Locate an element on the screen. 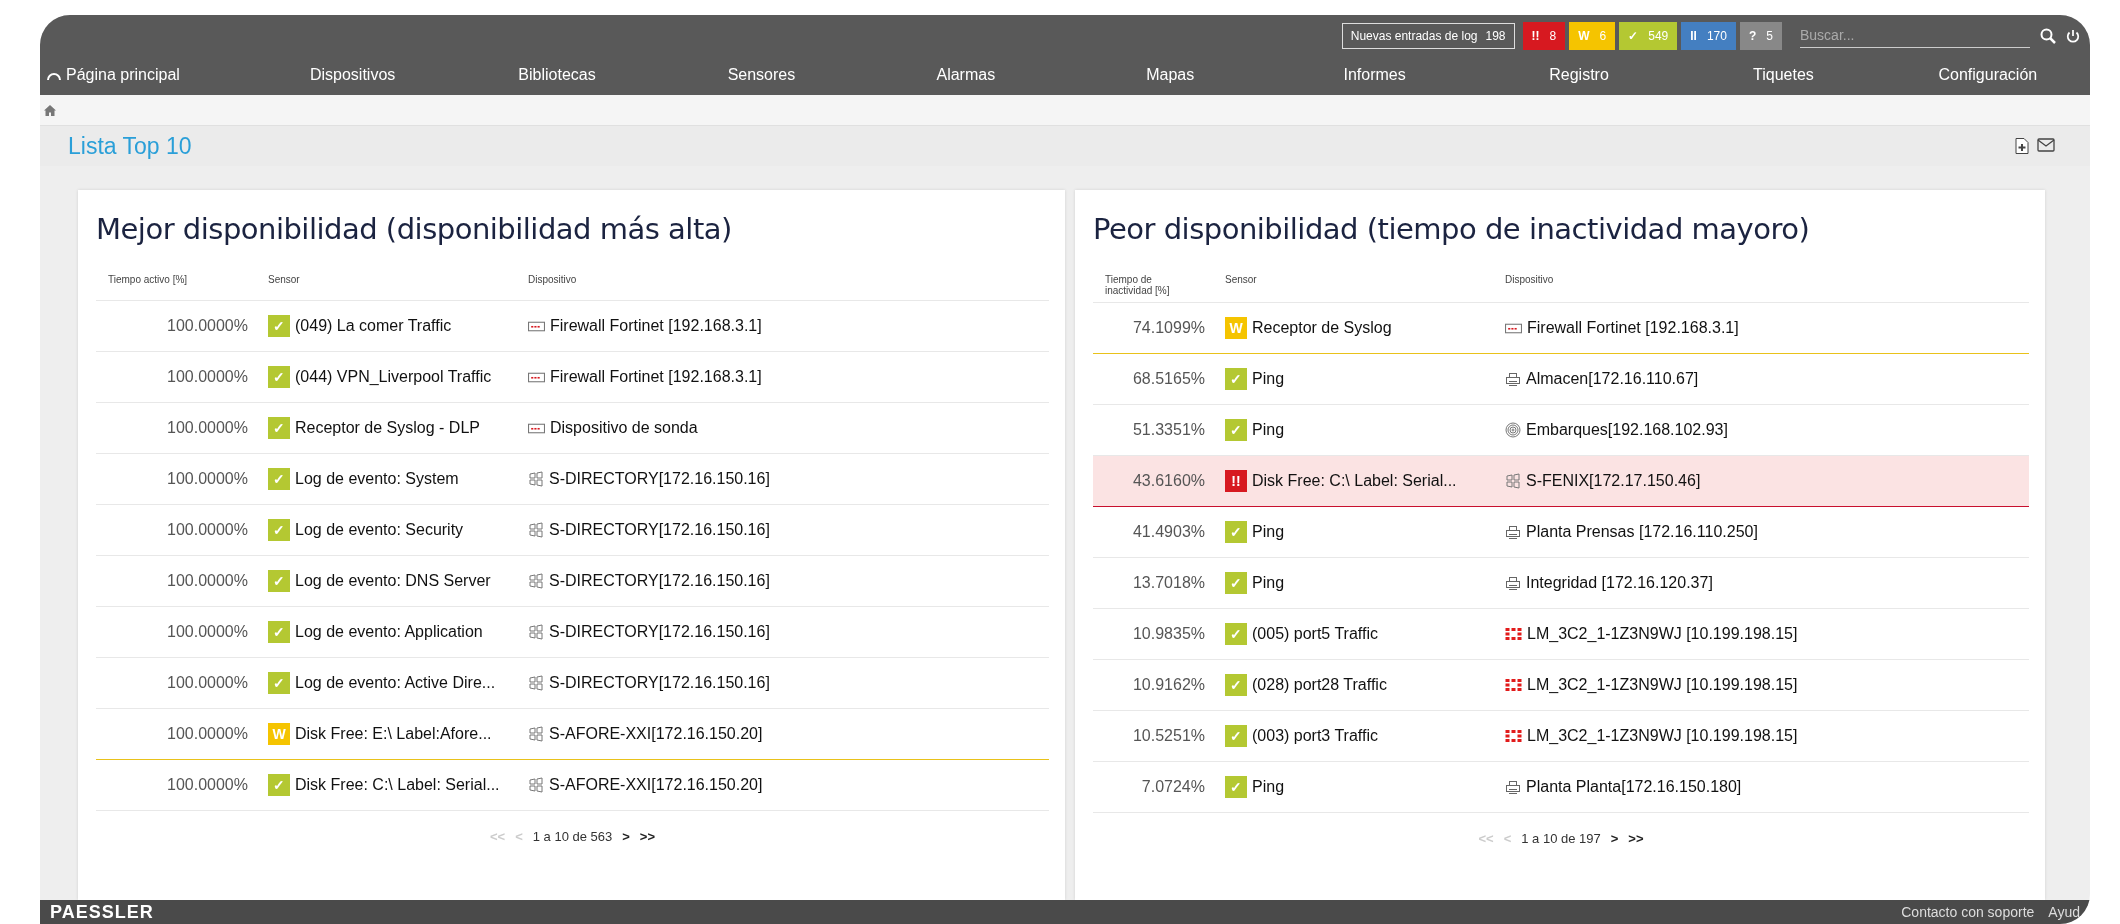 This screenshot has width=2120, height=924. table-row: 41.4903% ✓ Ping Planta Prensas [172.16.110.250] is located at coordinates (1561, 532).